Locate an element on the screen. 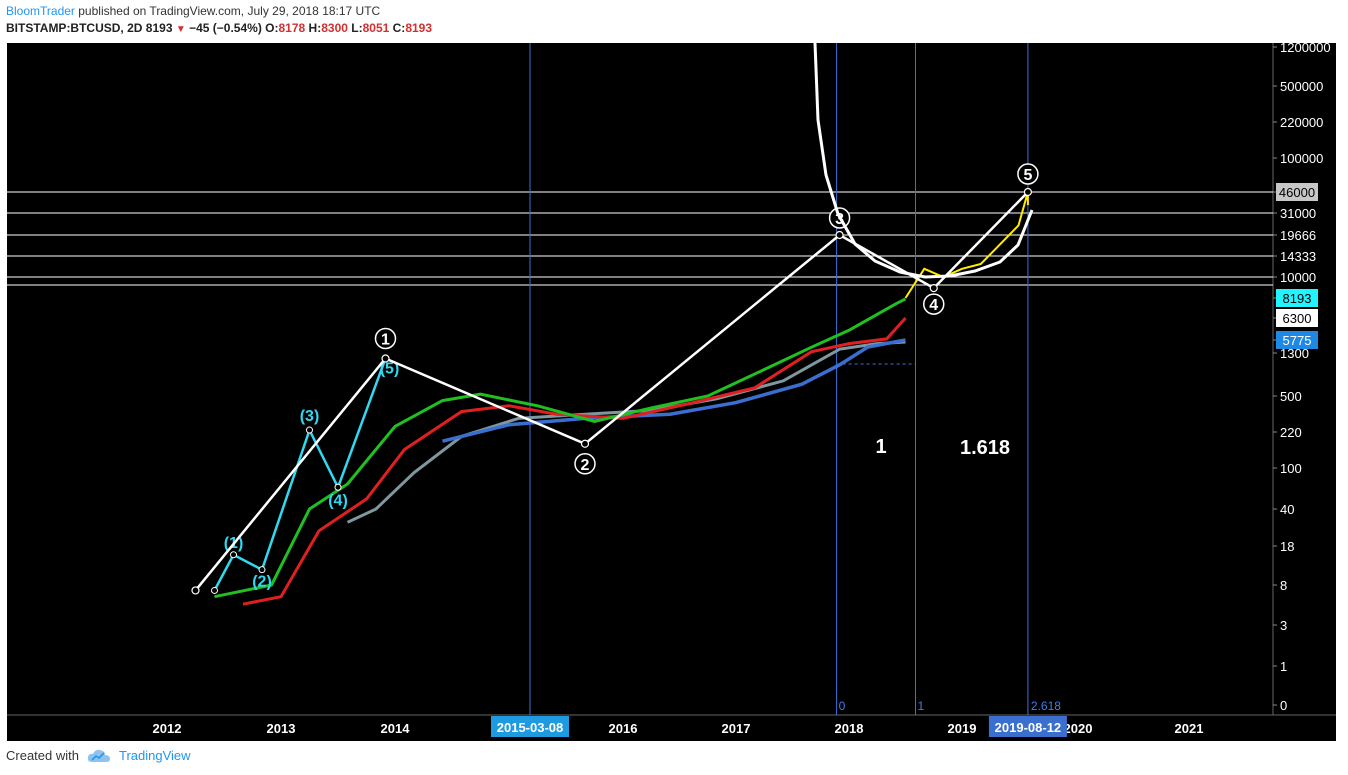  primary-wave-label: 4 is located at coordinates (933, 305).